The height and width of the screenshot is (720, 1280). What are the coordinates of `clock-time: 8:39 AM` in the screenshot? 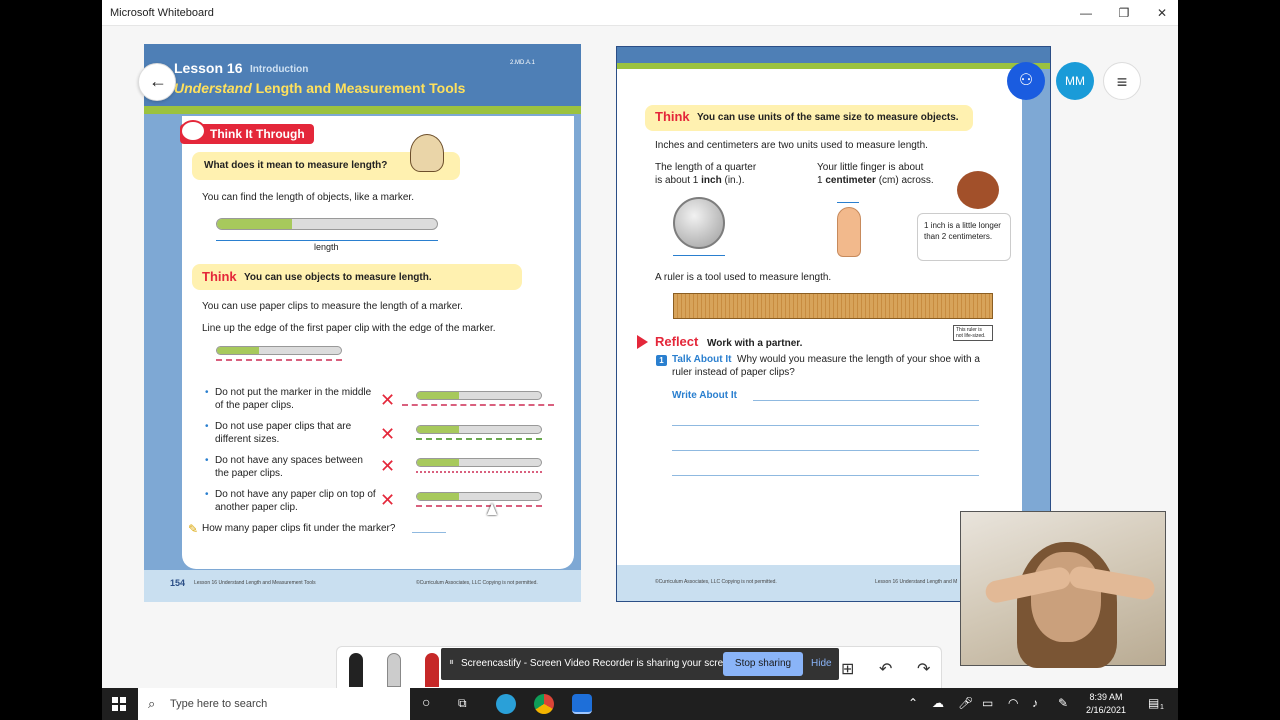 It's located at (1106, 697).